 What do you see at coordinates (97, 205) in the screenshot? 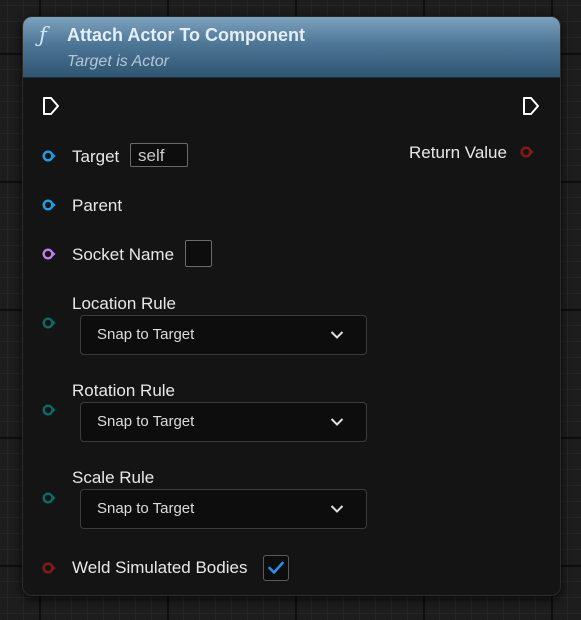
I see `parent-label: Parent` at bounding box center [97, 205].